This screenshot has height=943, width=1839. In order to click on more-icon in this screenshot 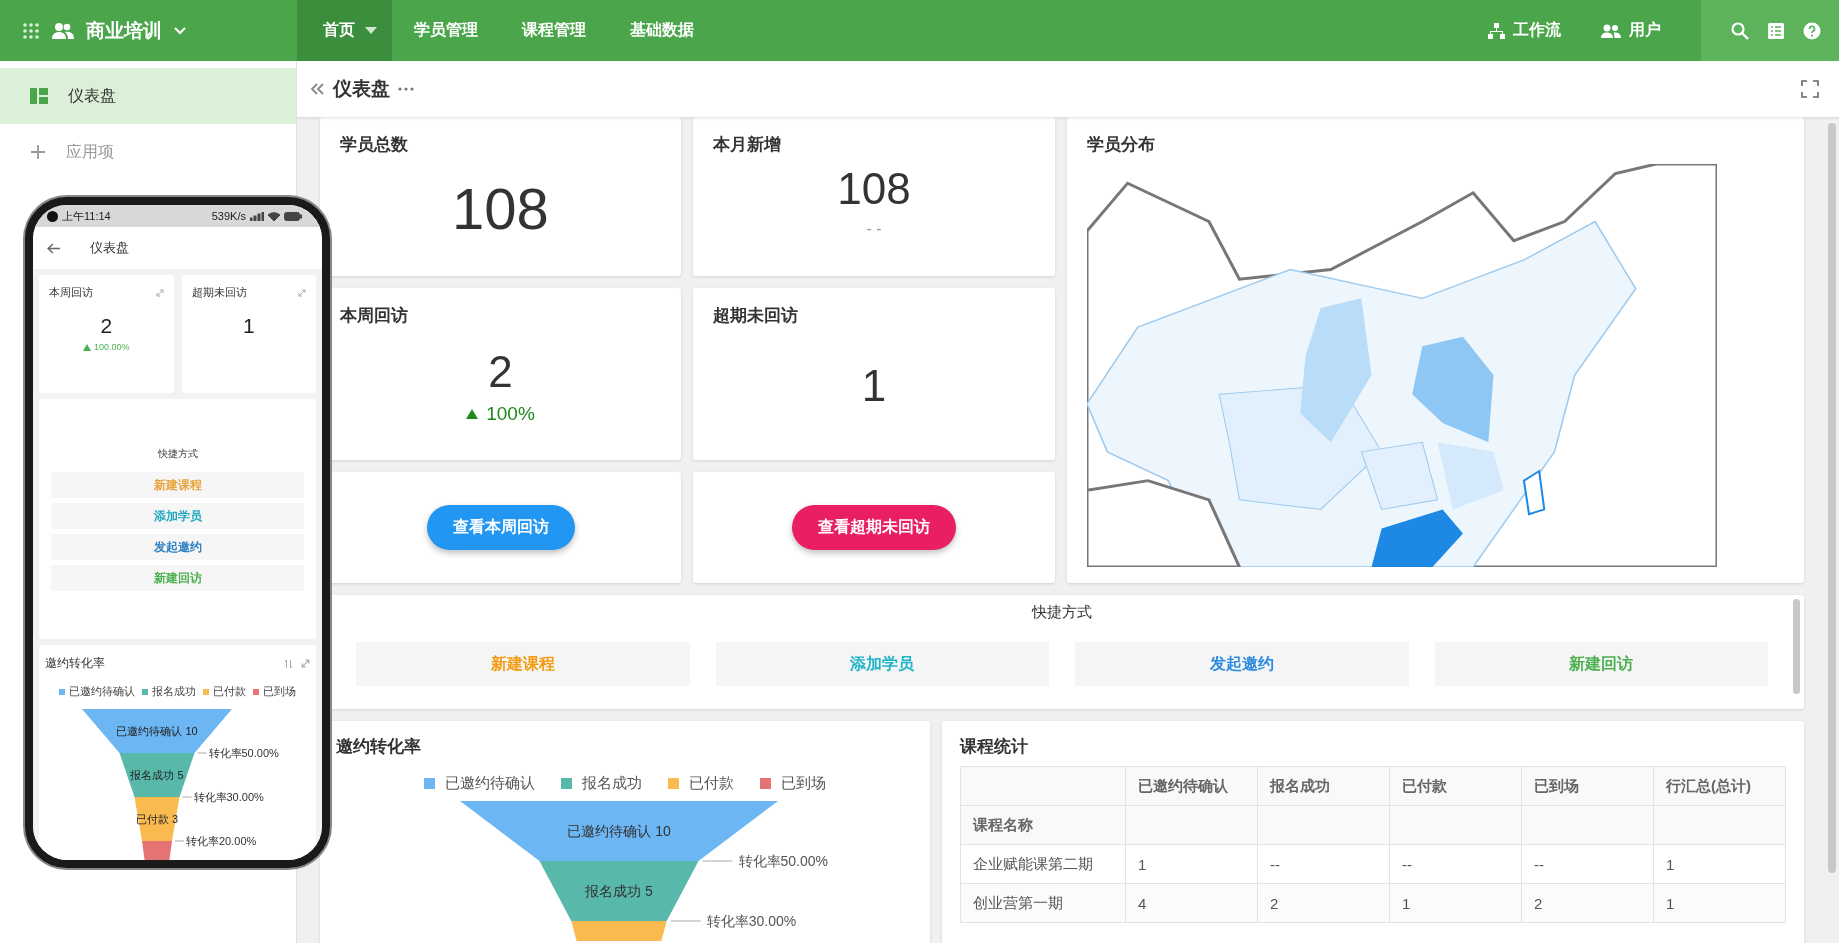, I will do `click(406, 89)`.